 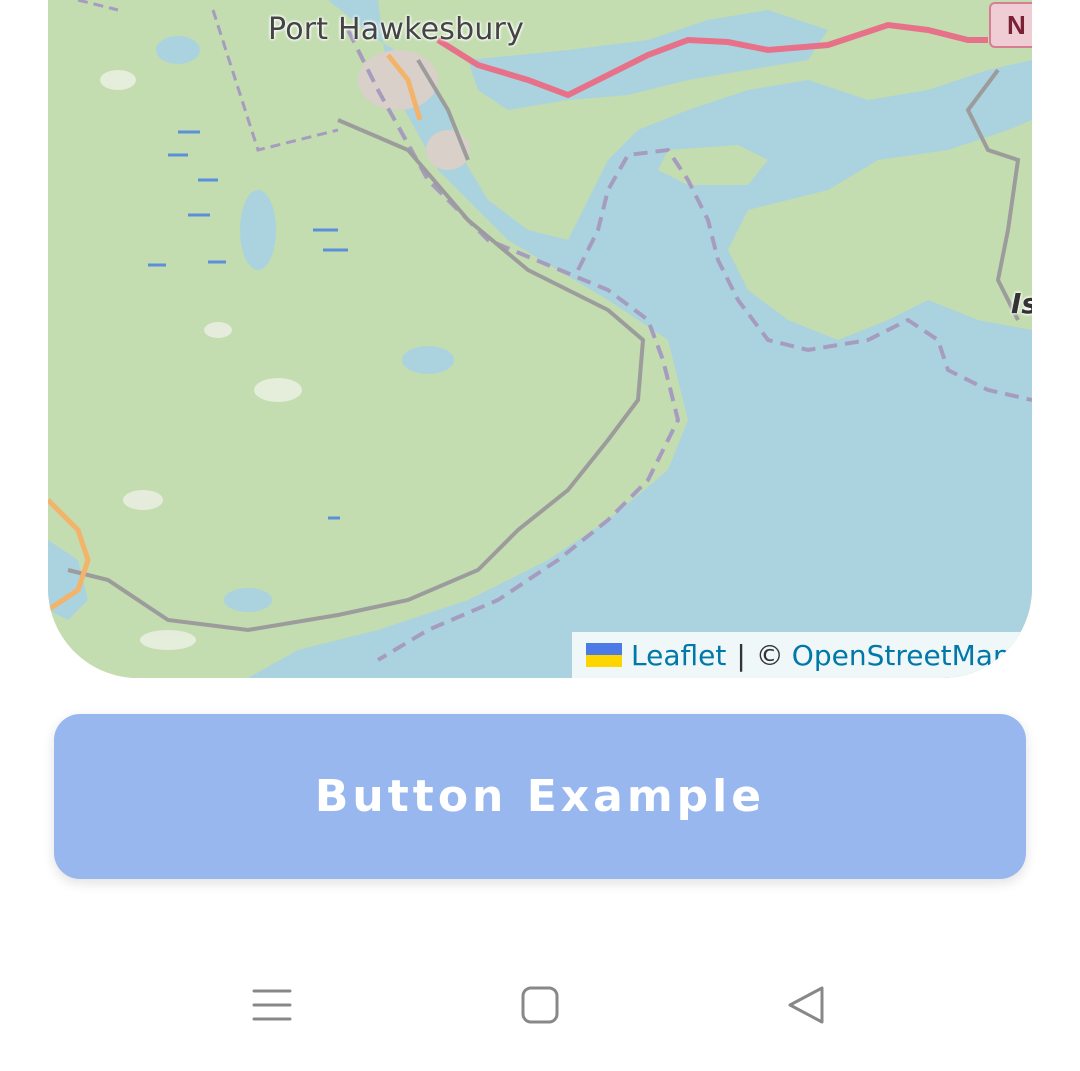 What do you see at coordinates (769, 655) in the screenshot?
I see `copyright-symbol: ©` at bounding box center [769, 655].